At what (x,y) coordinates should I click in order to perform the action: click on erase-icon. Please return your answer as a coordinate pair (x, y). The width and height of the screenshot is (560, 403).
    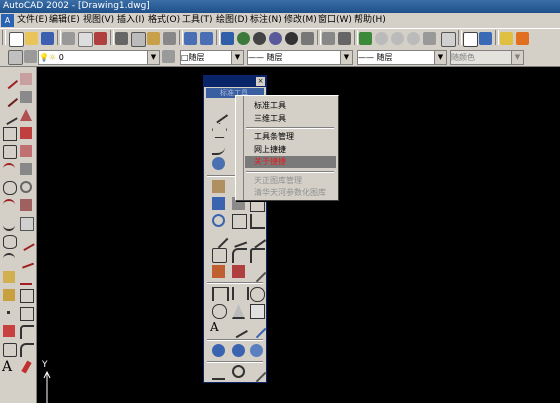
    Looking at the image, I should click on (26, 79).